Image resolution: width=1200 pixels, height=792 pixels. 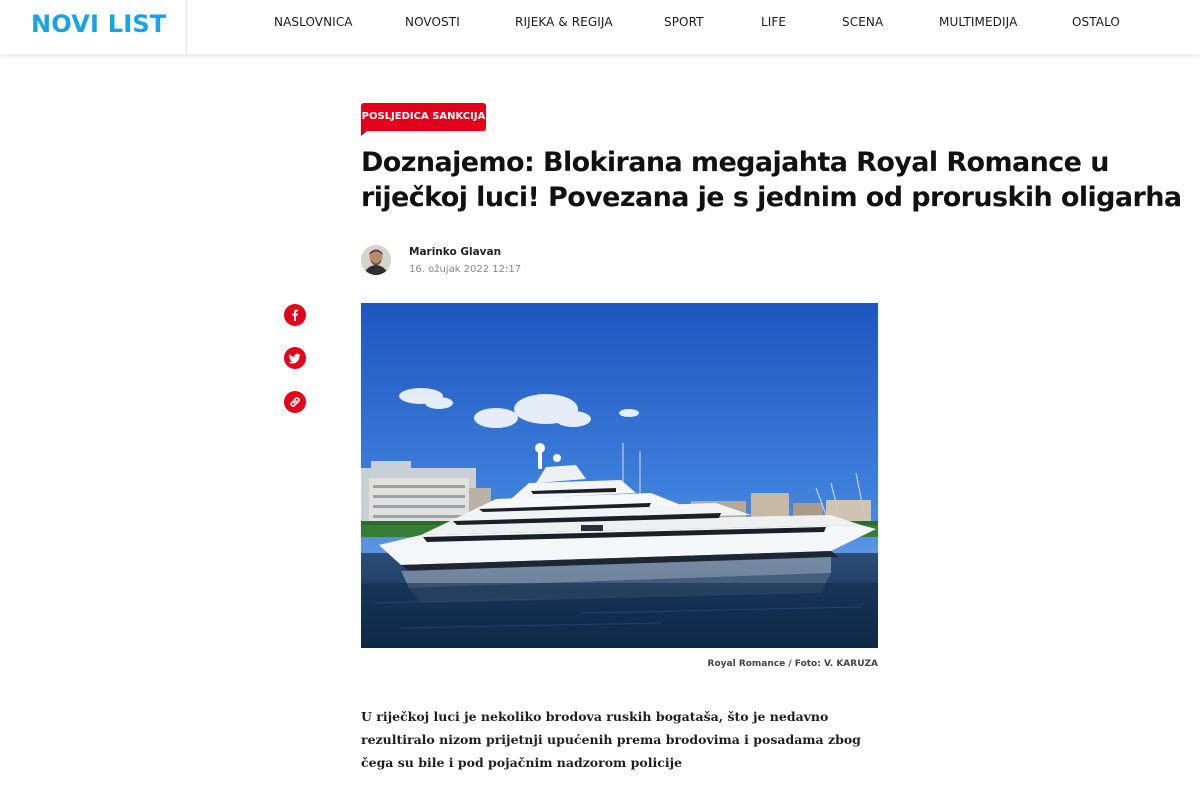 I want to click on twitter-icon, so click(x=294, y=358).